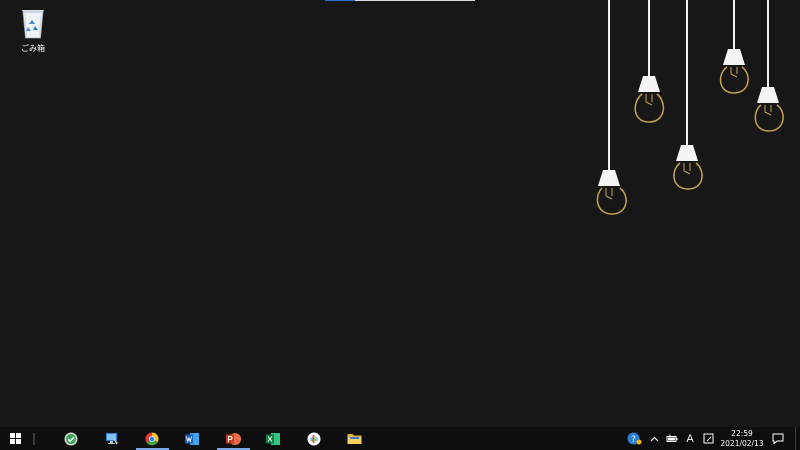 This screenshot has height=450, width=800. I want to click on tray-ime-indicator: A, so click(690, 438).